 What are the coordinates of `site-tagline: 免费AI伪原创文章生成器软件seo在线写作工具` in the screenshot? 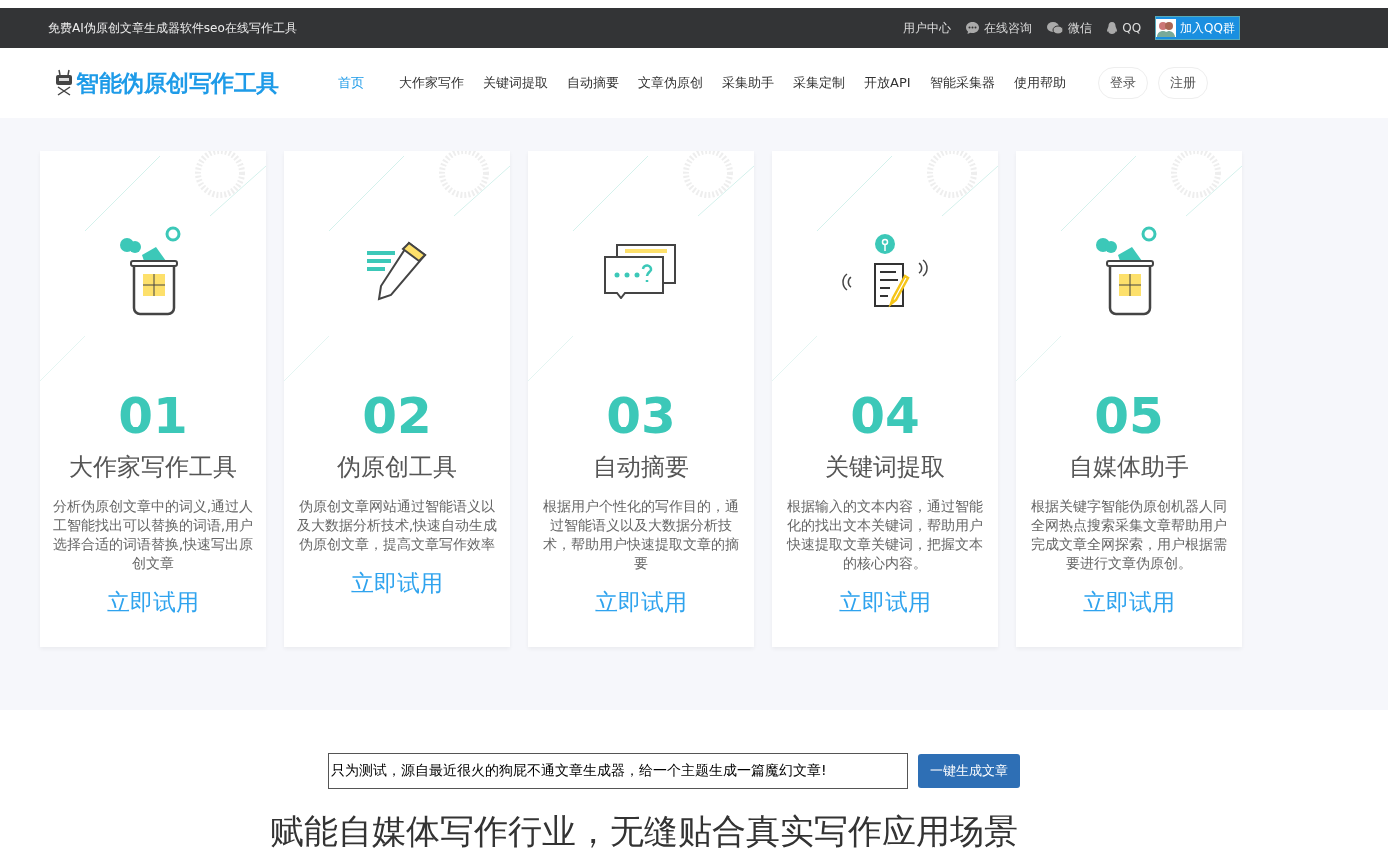 It's located at (172, 28).